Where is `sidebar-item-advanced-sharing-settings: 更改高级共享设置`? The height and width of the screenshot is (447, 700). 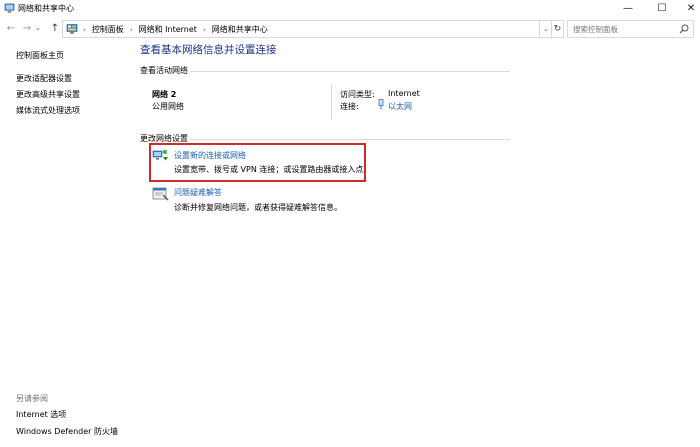 sidebar-item-advanced-sharing-settings: 更改高级共享设置 is located at coordinates (48, 94).